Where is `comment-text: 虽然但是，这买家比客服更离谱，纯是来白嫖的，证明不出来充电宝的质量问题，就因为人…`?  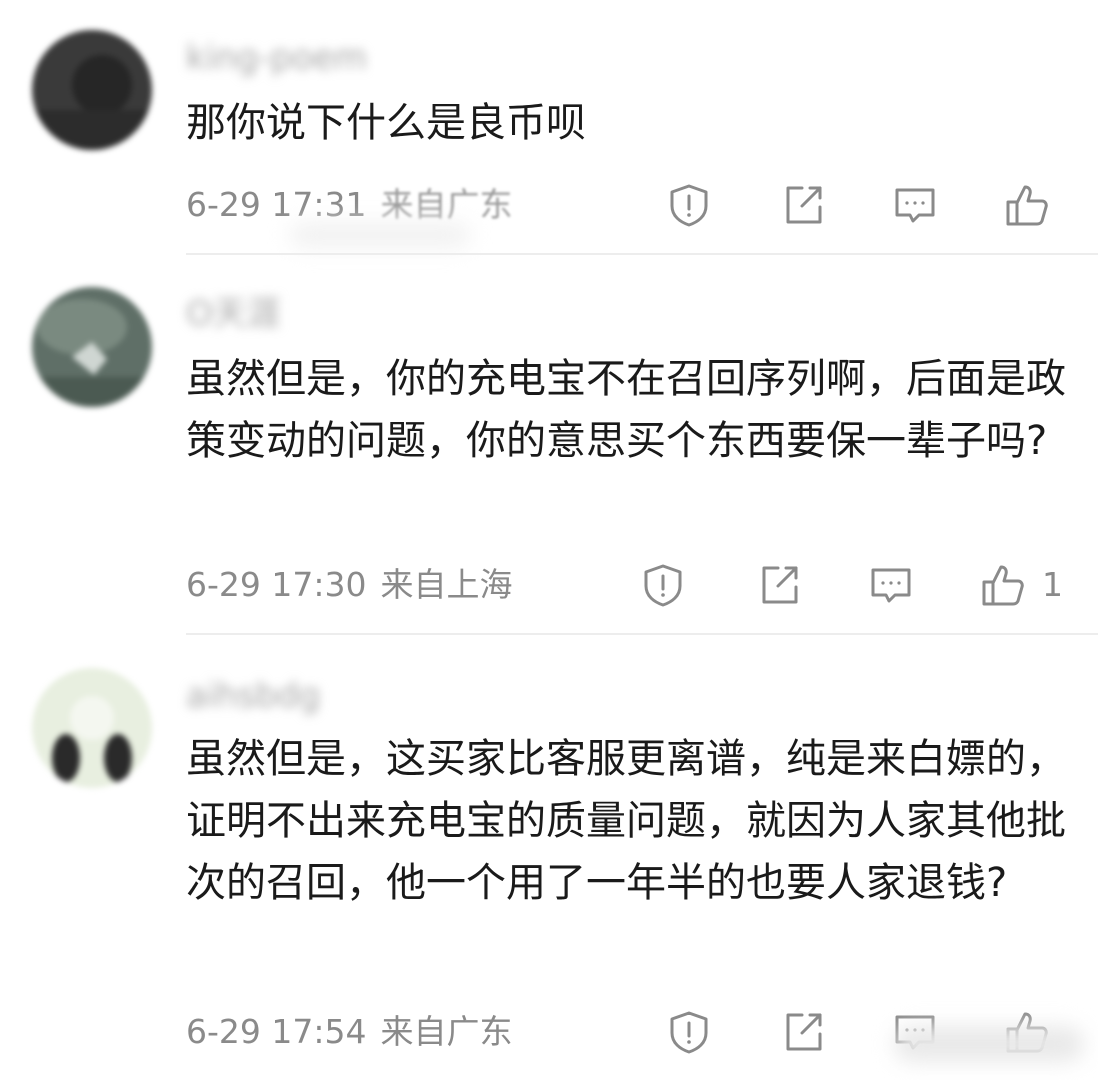
comment-text: 虽然但是，这买家比客服更离谱，纯是来白嫖的，证明不出来充电宝的质量问题，就因为人… is located at coordinates (626, 821).